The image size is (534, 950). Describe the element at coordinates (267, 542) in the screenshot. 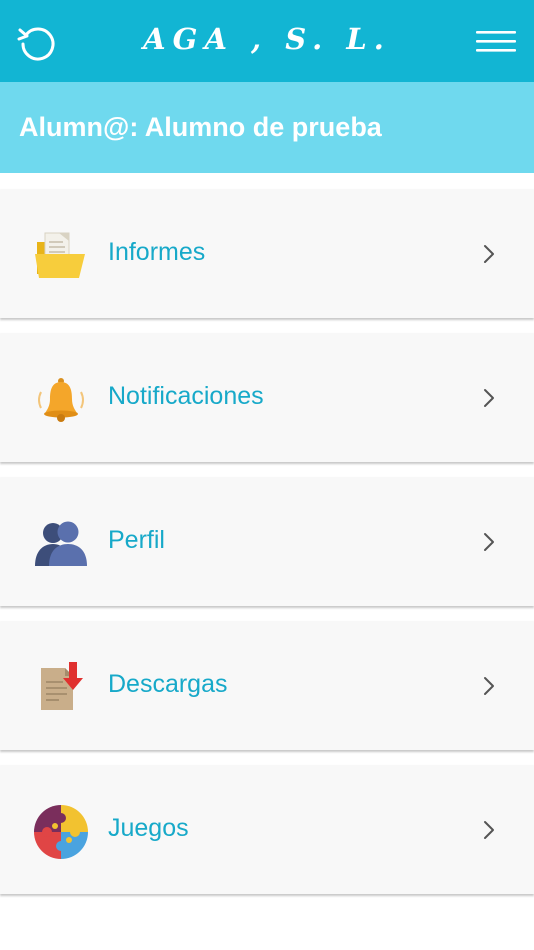

I see `menu-item-perfil: Perfil` at that location.